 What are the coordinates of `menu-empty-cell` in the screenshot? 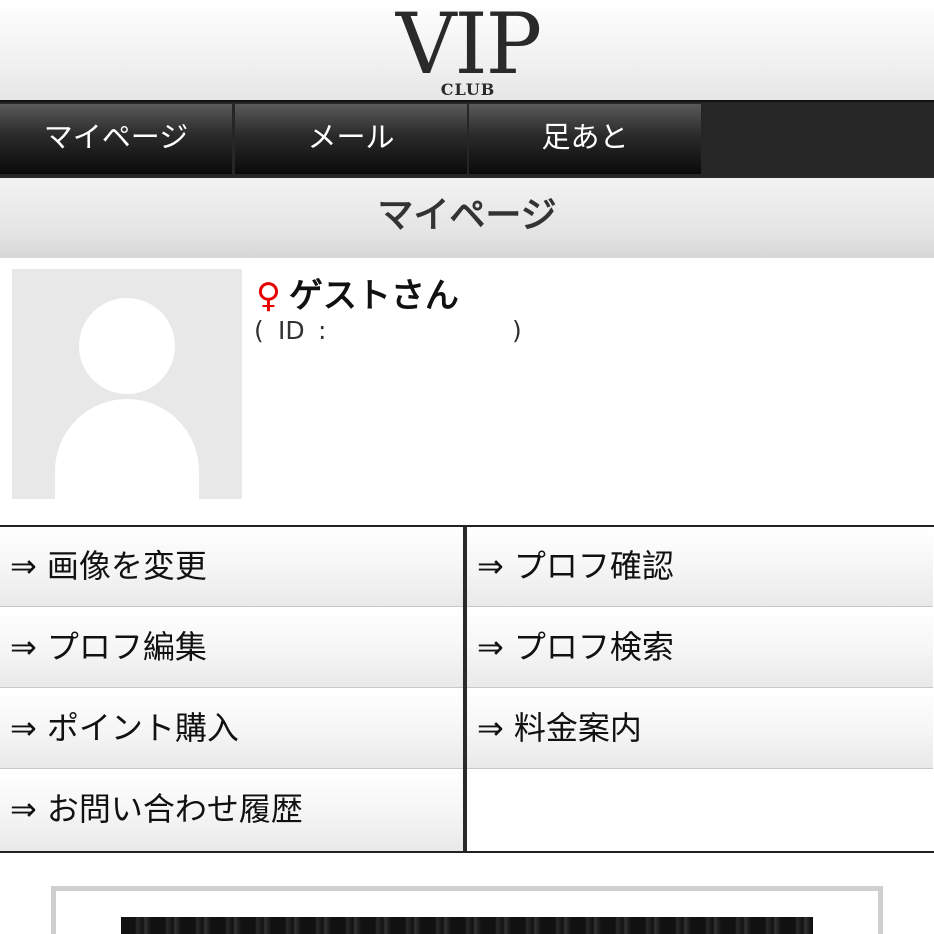 It's located at (700, 810).